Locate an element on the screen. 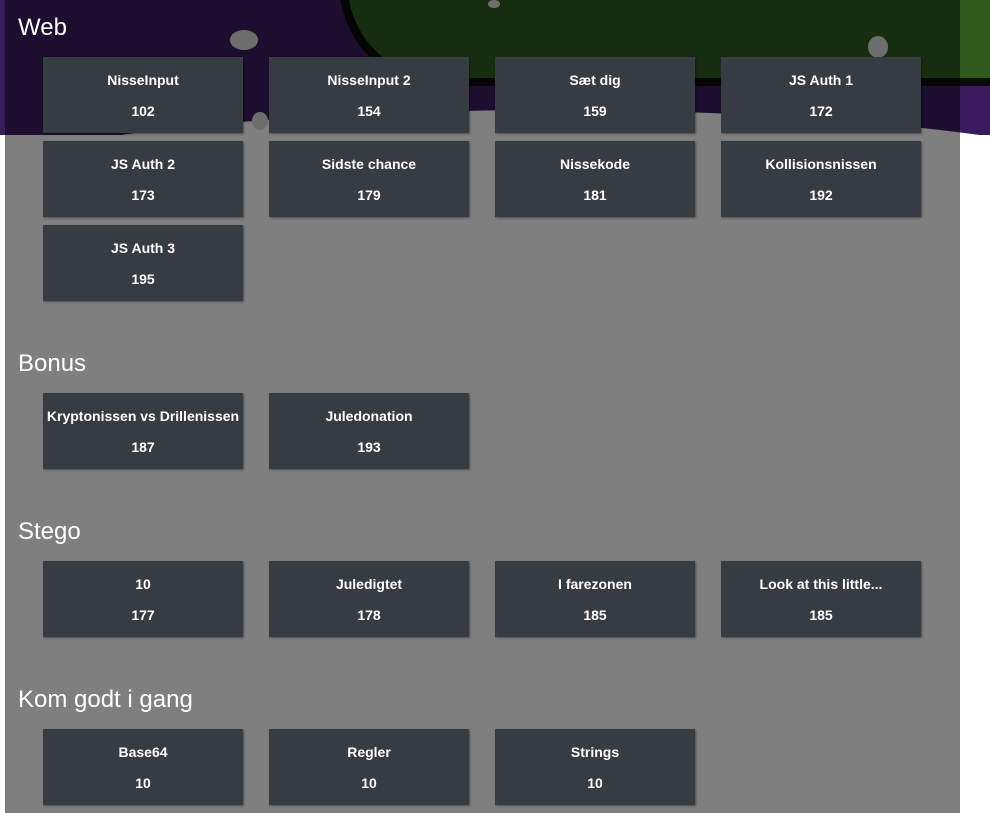  challenge-points: 102 is located at coordinates (143, 111).